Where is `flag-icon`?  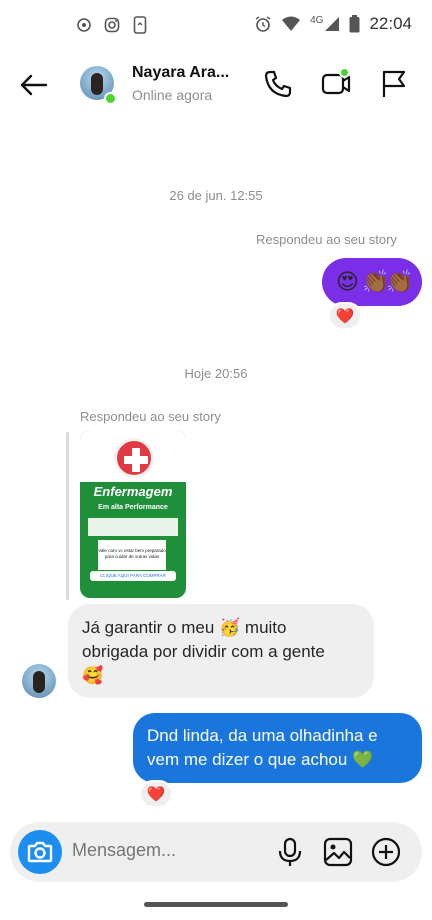
flag-icon is located at coordinates (394, 84).